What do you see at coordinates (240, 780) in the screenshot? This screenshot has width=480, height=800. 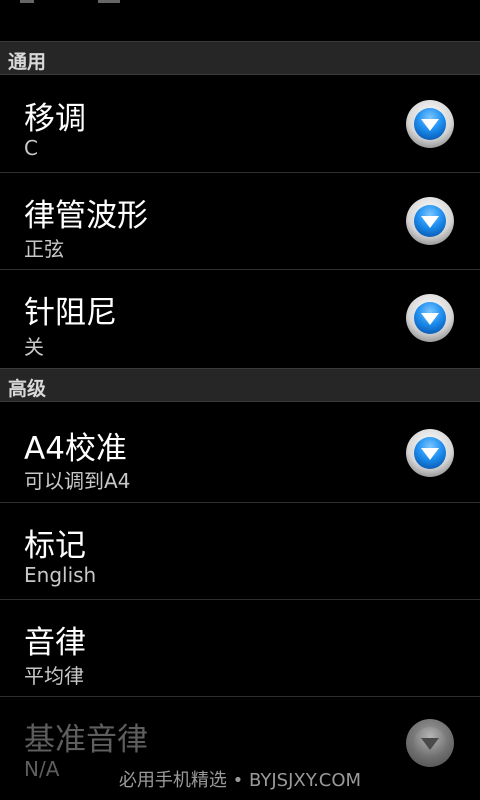 I see `watermark: 必用手机精选 • BYJSJXY.COM` at bounding box center [240, 780].